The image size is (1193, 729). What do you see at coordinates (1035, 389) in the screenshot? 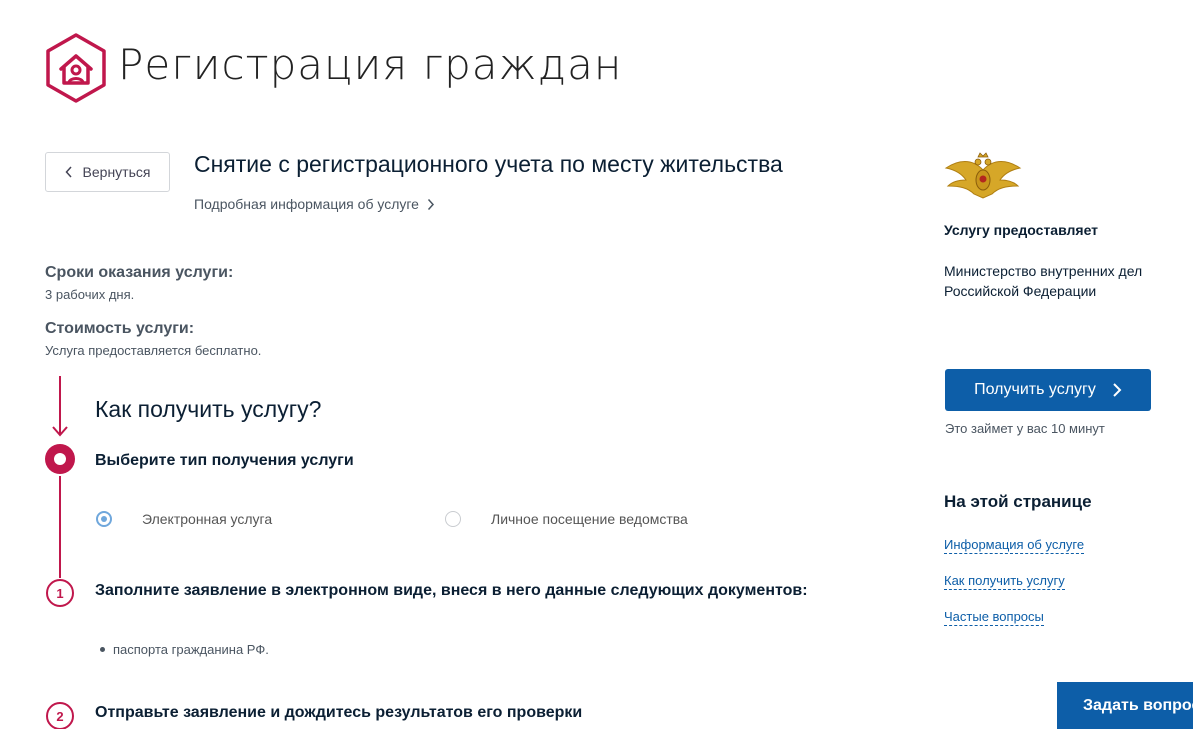
I see `get-service-label: Получить услугу` at bounding box center [1035, 389].